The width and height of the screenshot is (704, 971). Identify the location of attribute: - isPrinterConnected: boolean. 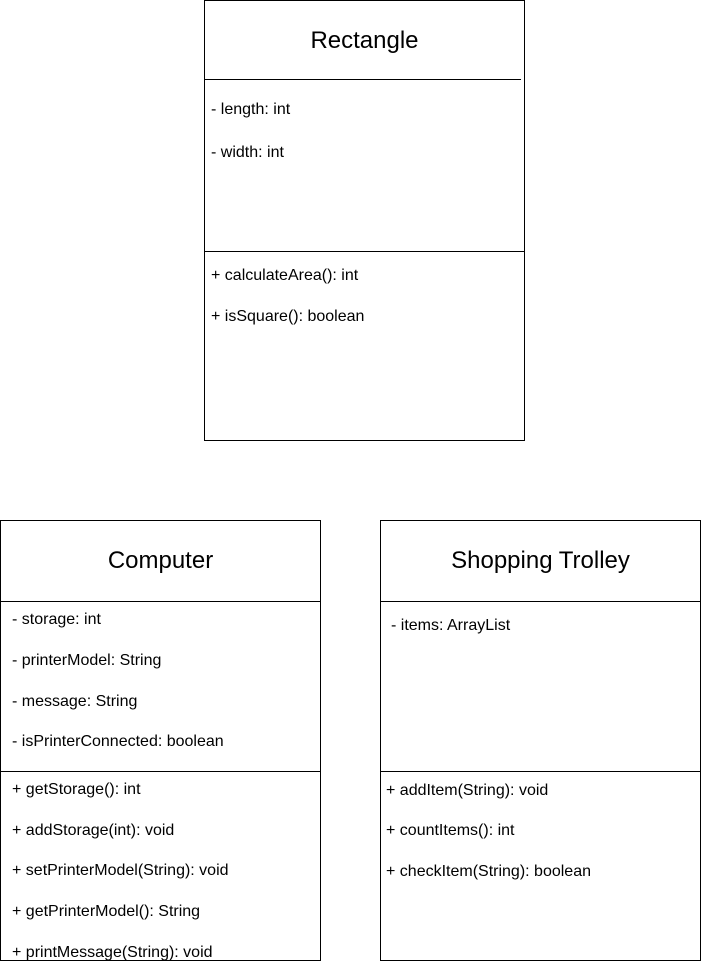
(118, 741).